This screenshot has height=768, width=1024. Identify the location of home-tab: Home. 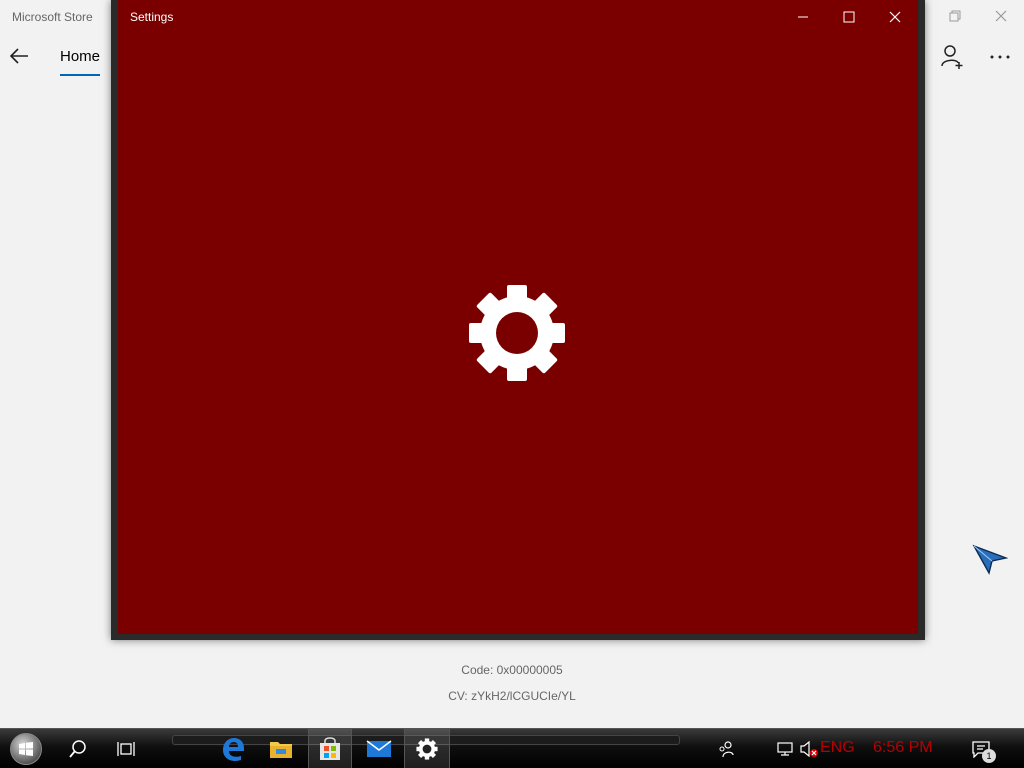
(80, 56).